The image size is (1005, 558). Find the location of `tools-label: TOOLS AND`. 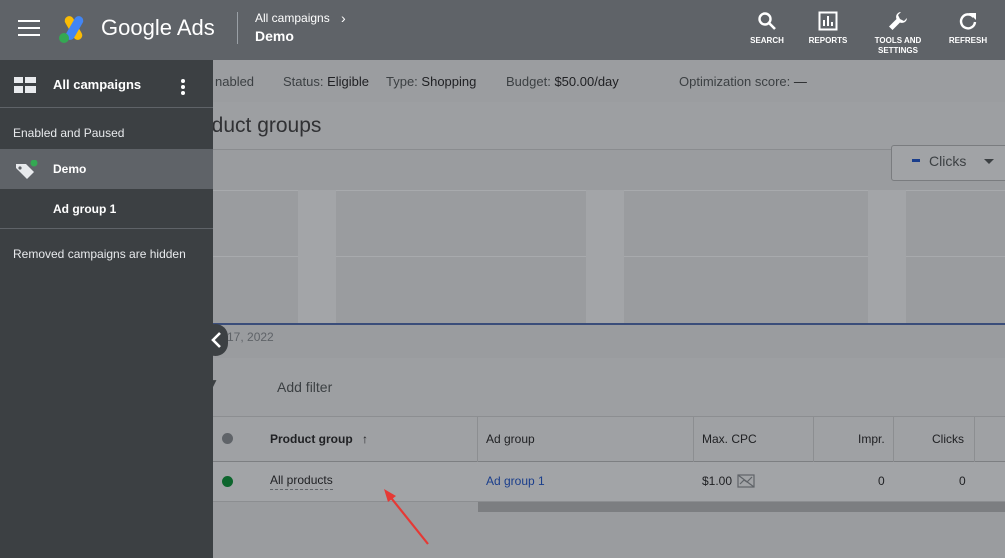

tools-label: TOOLS AND is located at coordinates (898, 40).